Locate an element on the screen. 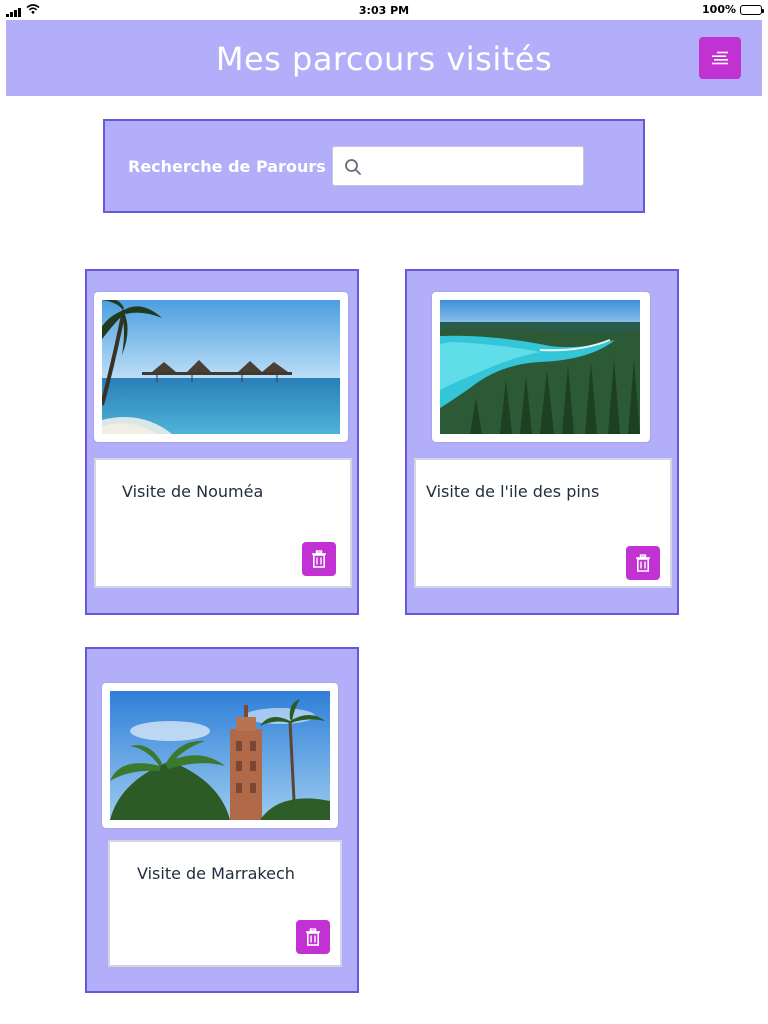 This screenshot has width=768, height=1024. battery-percent: 100% is located at coordinates (719, 9).